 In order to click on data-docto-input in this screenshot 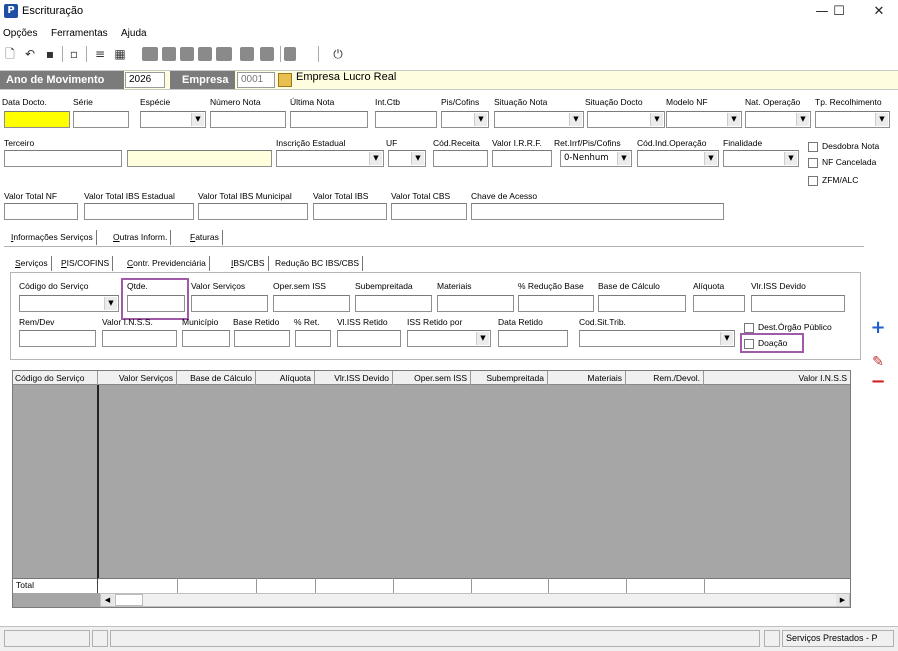, I will do `click(37, 119)`.